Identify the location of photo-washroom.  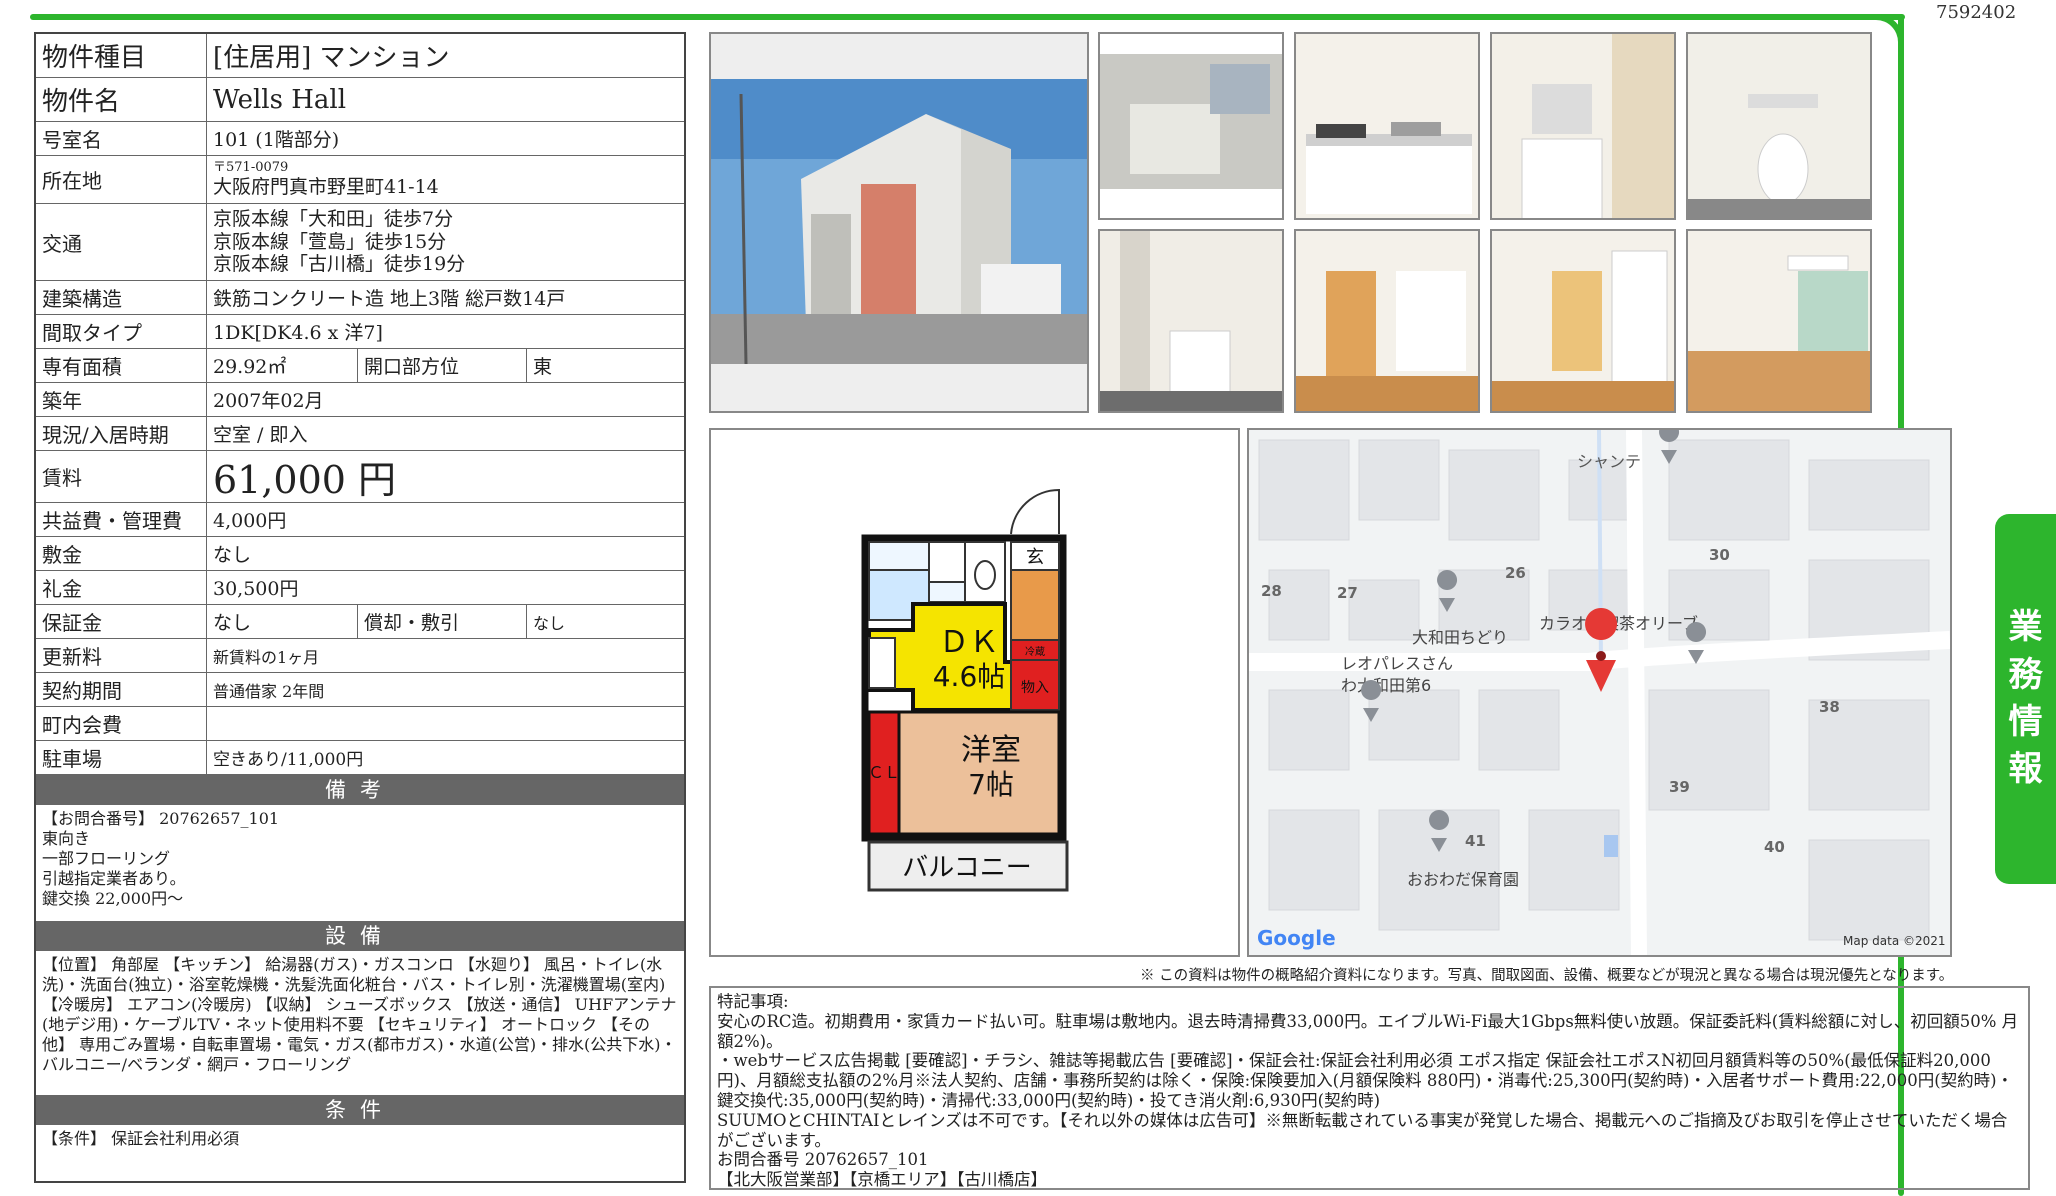
(1583, 126).